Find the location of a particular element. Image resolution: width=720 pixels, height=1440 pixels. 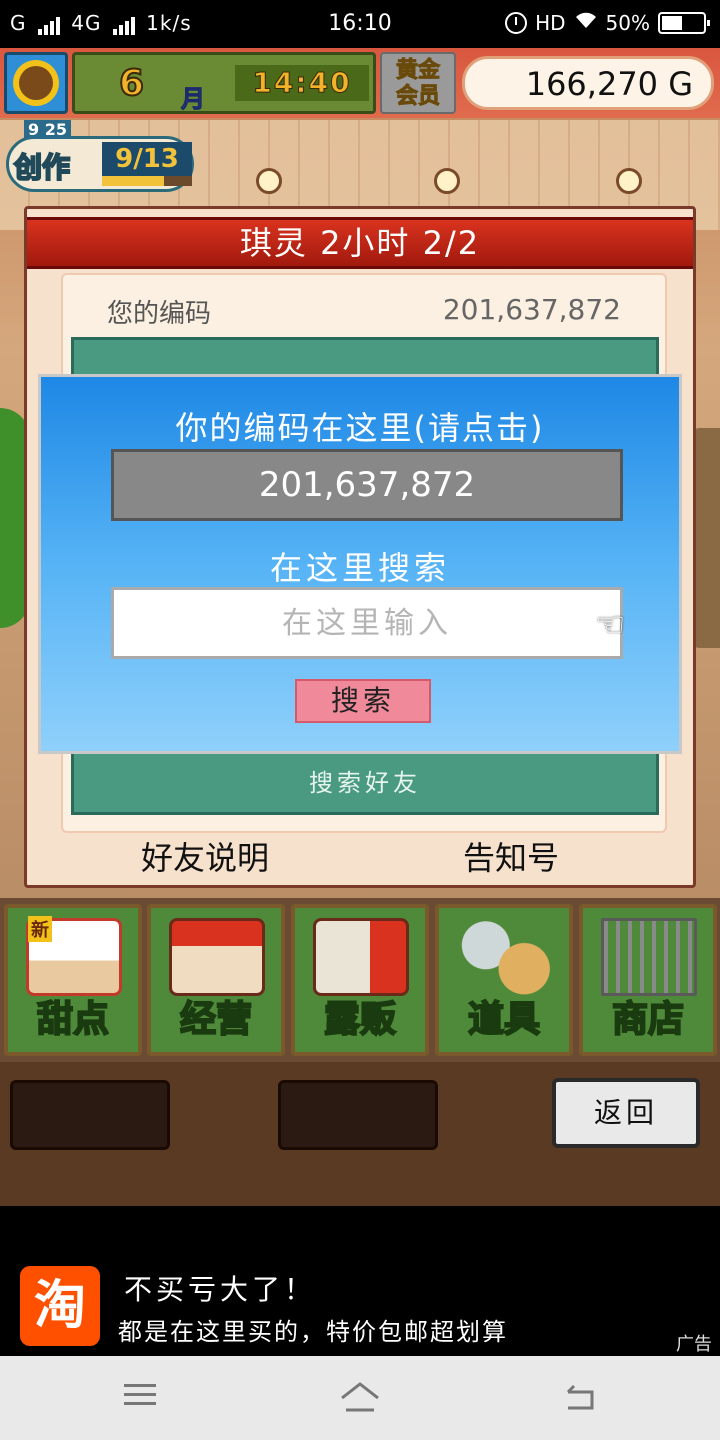

ad-tag: 广告 is located at coordinates (694, 1344).